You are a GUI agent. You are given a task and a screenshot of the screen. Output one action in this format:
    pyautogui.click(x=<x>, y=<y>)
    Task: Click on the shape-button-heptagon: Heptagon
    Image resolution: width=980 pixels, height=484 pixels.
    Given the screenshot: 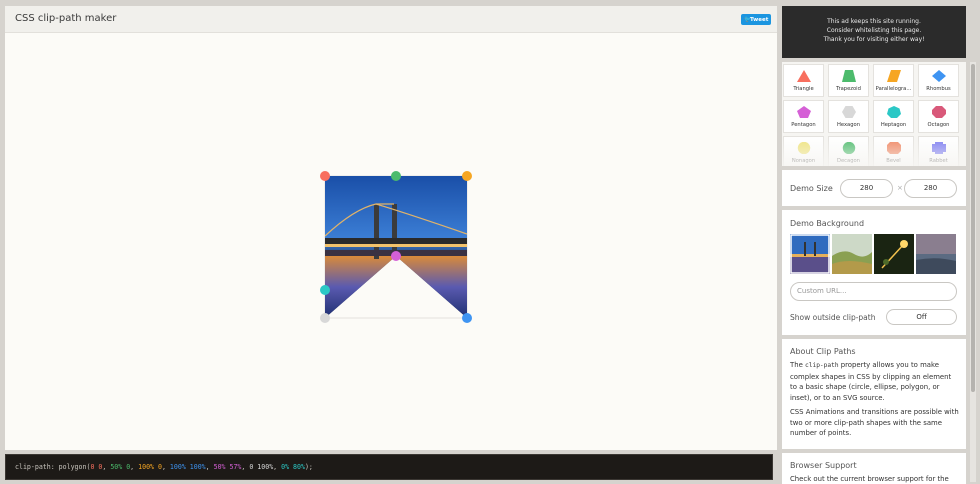 What is the action you would take?
    pyautogui.click(x=893, y=116)
    